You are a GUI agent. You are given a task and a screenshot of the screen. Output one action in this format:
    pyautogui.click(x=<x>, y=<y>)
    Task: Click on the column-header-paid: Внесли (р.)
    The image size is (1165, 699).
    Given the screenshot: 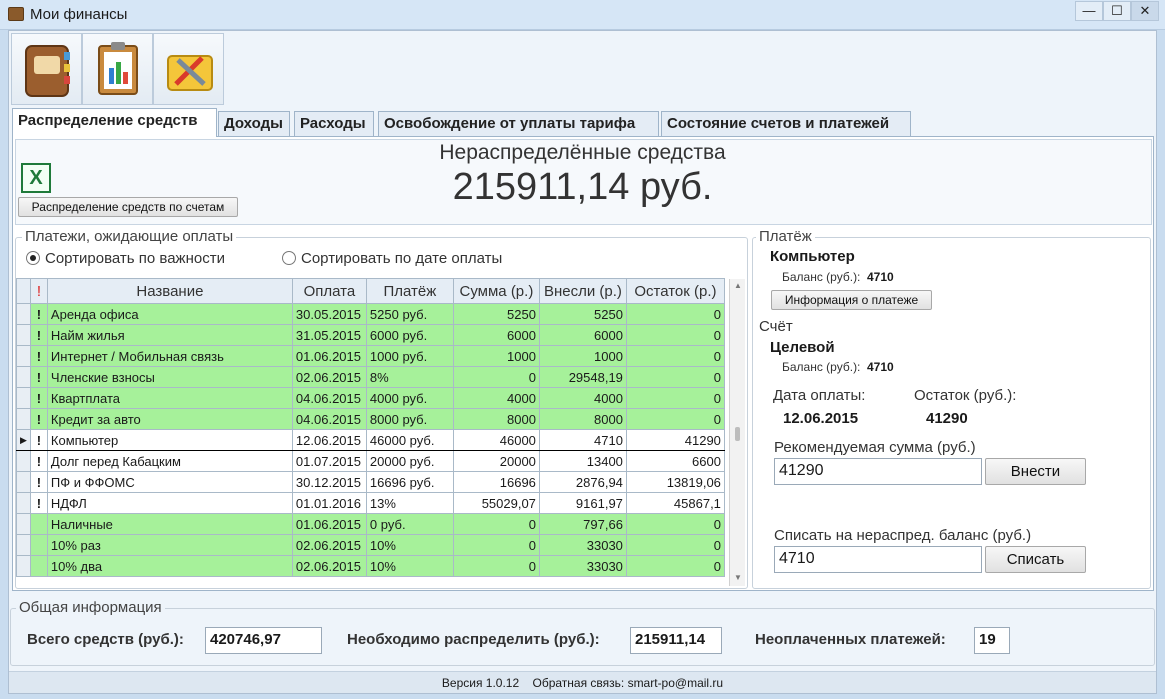 What is the action you would take?
    pyautogui.click(x=582, y=291)
    